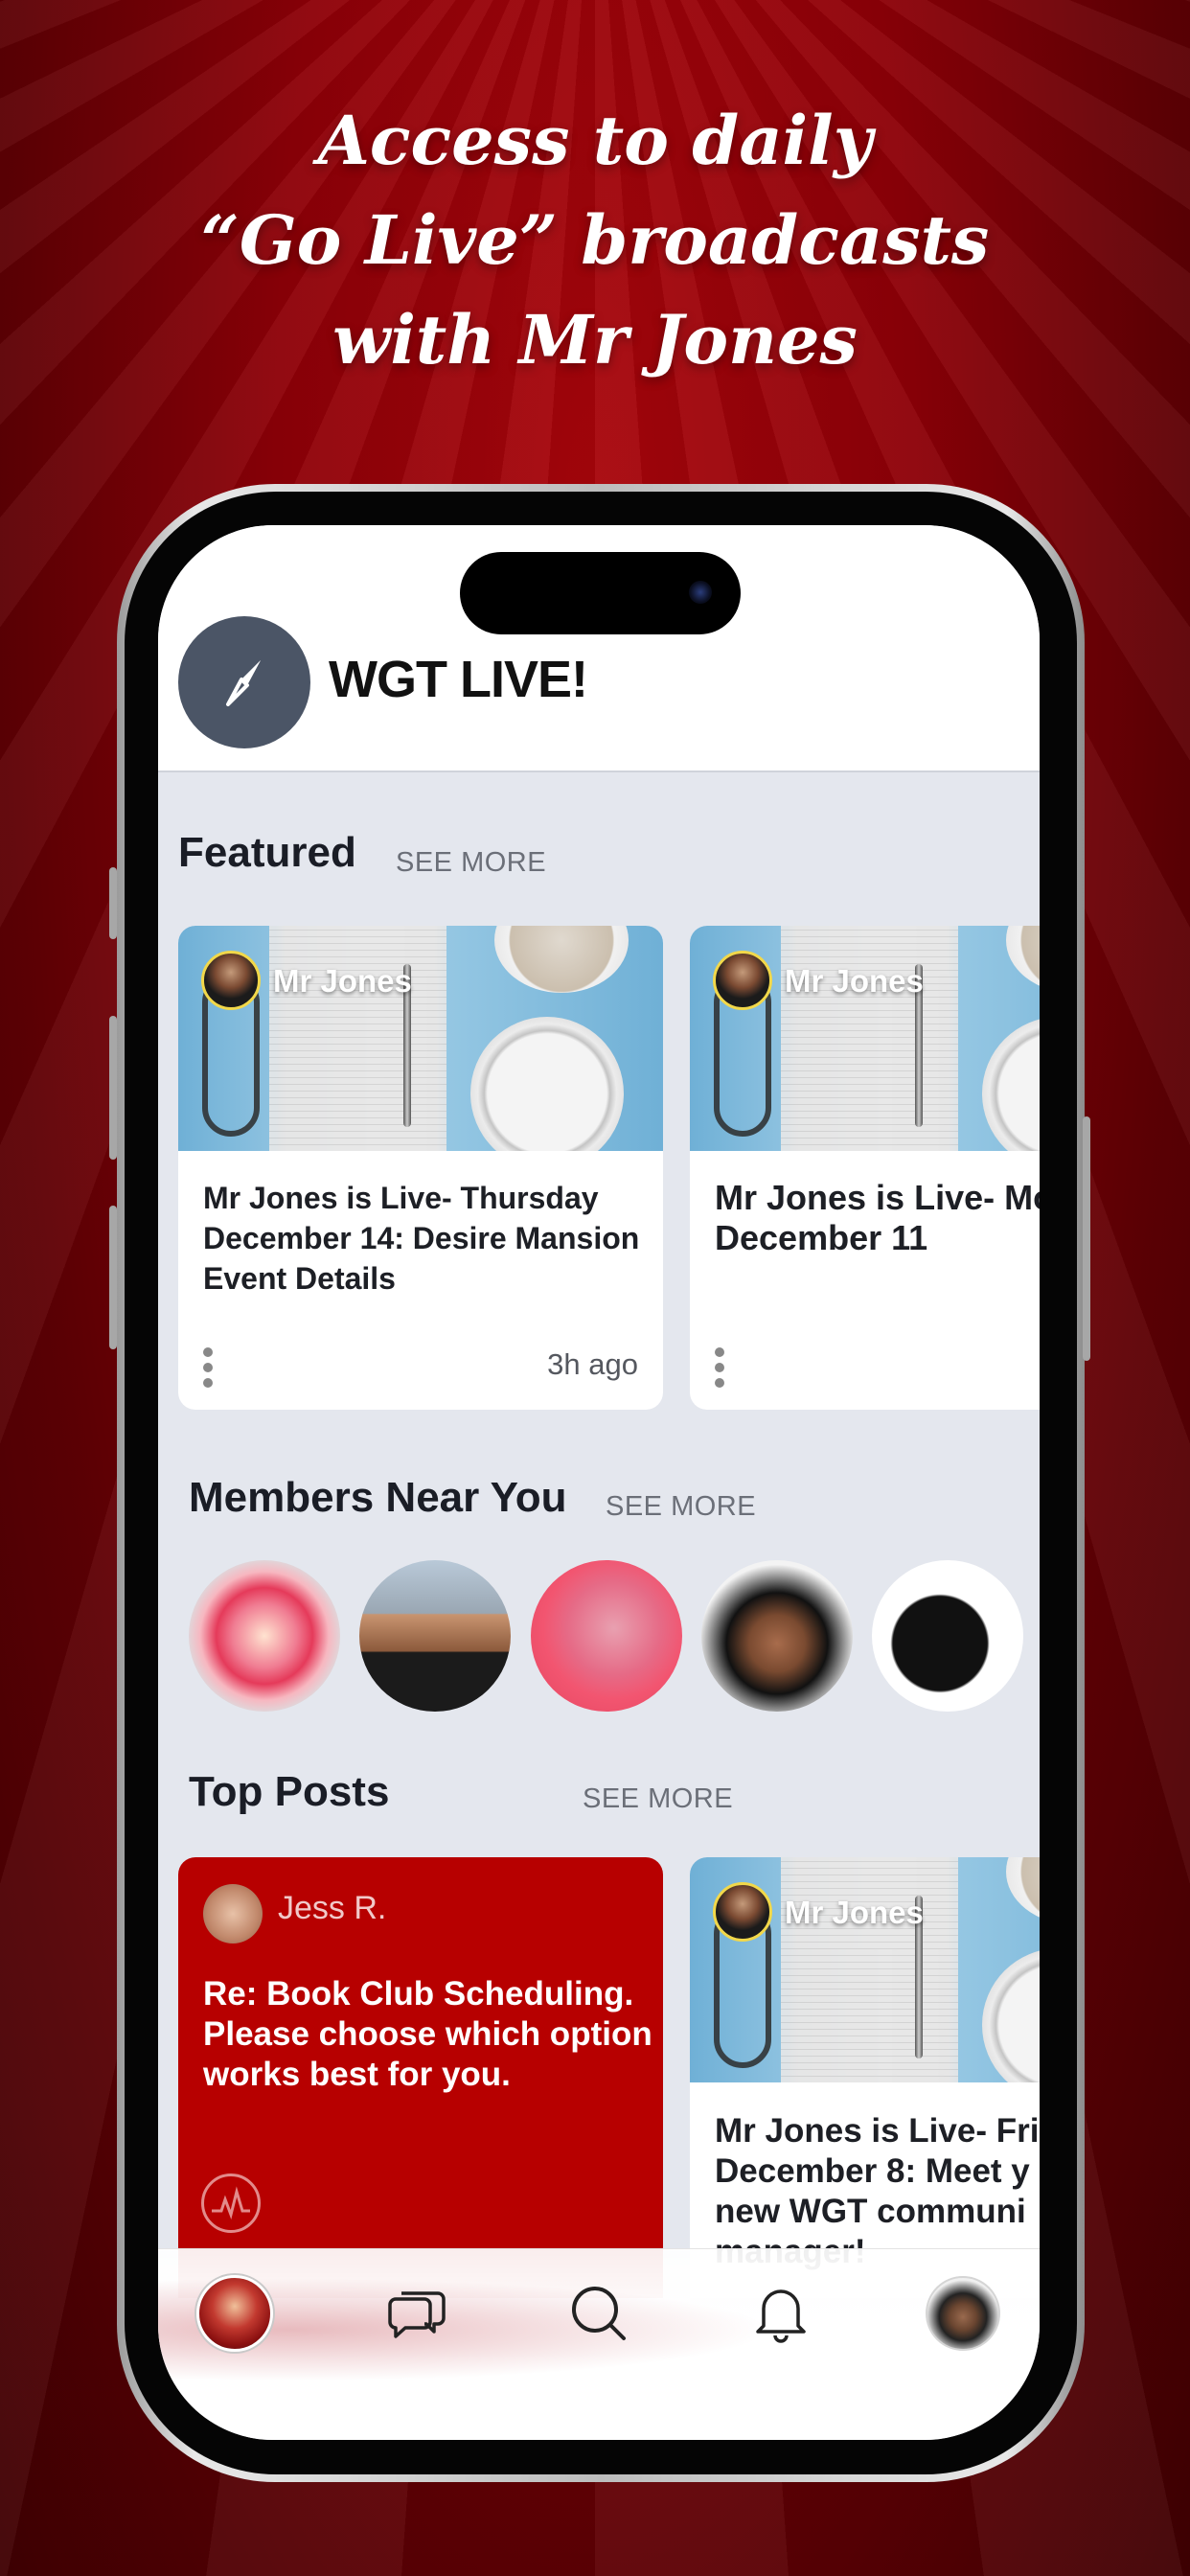  I want to click on activity-icon, so click(231, 2203).